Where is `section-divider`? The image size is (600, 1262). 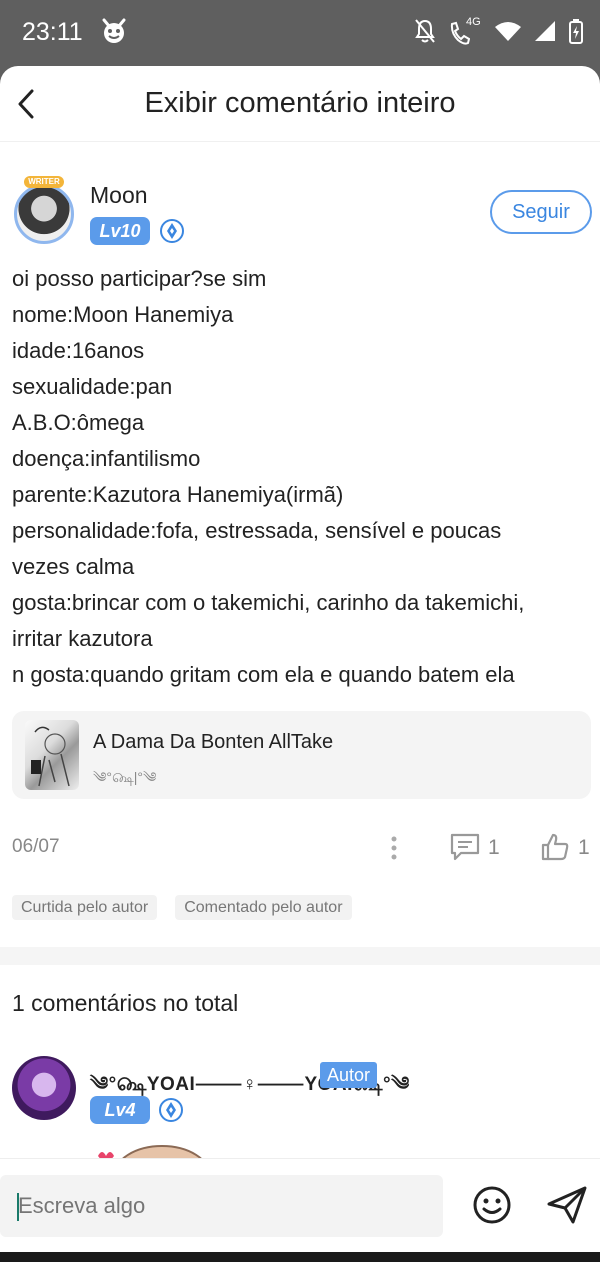
section-divider is located at coordinates (300, 956).